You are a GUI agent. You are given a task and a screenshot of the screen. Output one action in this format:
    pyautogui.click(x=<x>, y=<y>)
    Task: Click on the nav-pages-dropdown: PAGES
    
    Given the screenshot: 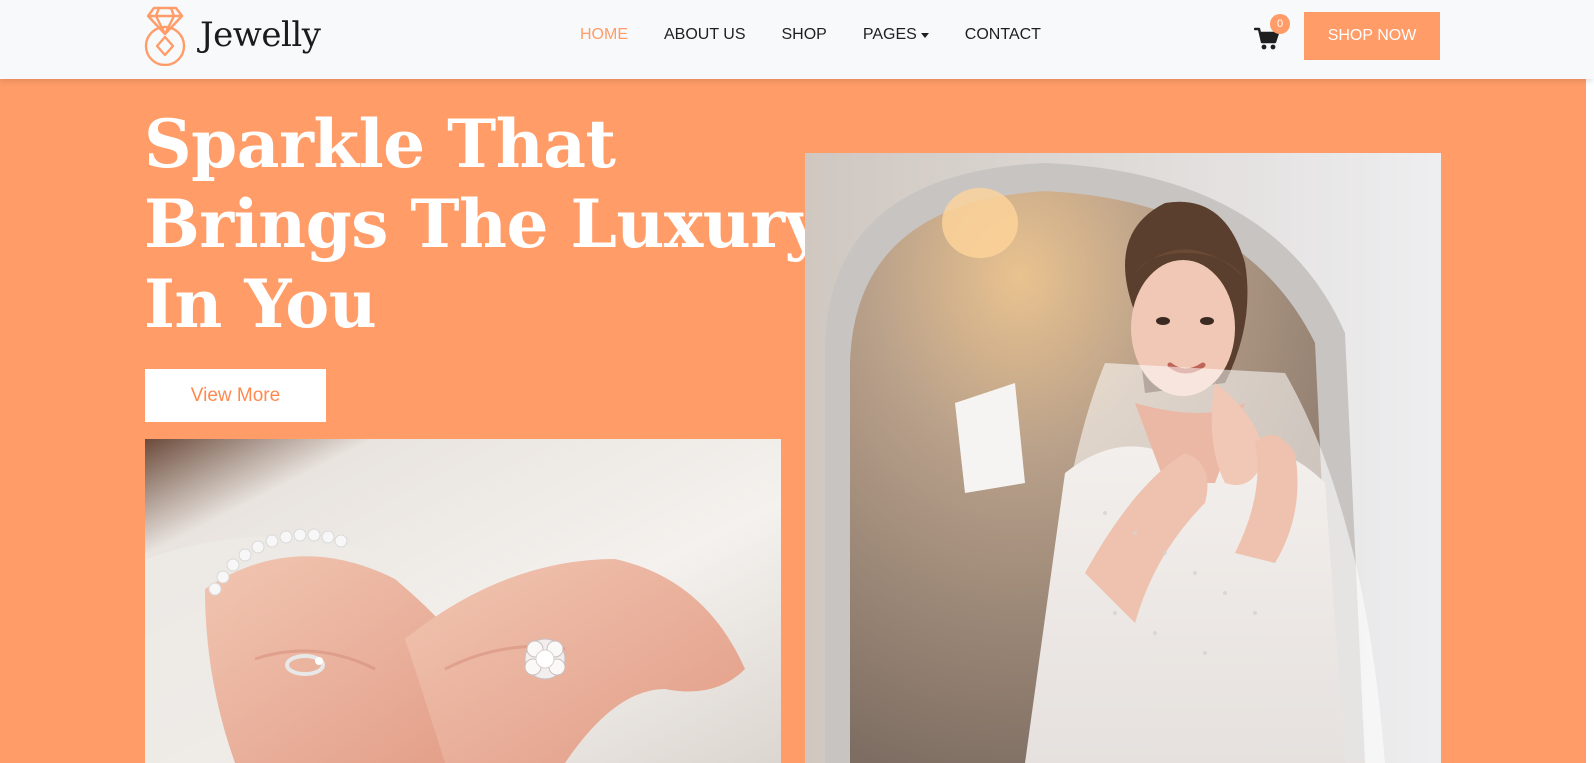 What is the action you would take?
    pyautogui.click(x=896, y=35)
    